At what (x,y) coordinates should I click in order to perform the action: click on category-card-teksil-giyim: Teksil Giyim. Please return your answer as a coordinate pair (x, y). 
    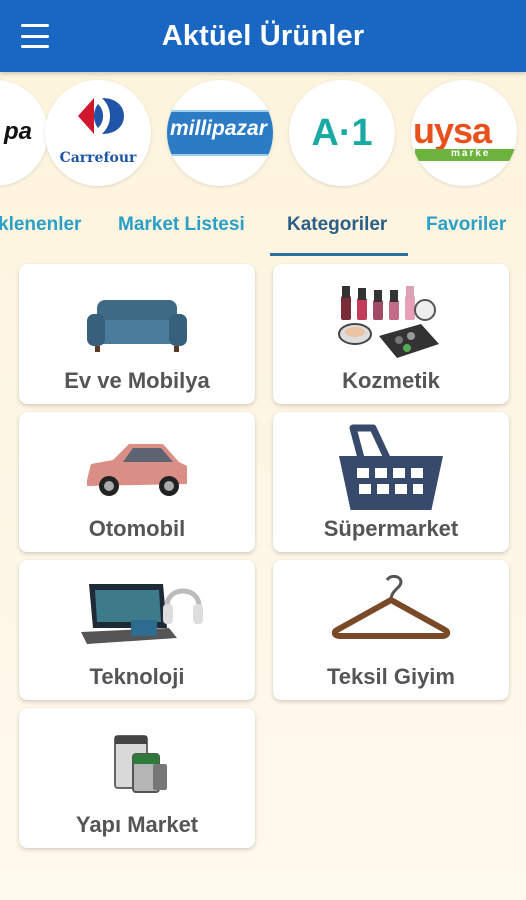
    Looking at the image, I should click on (391, 630).